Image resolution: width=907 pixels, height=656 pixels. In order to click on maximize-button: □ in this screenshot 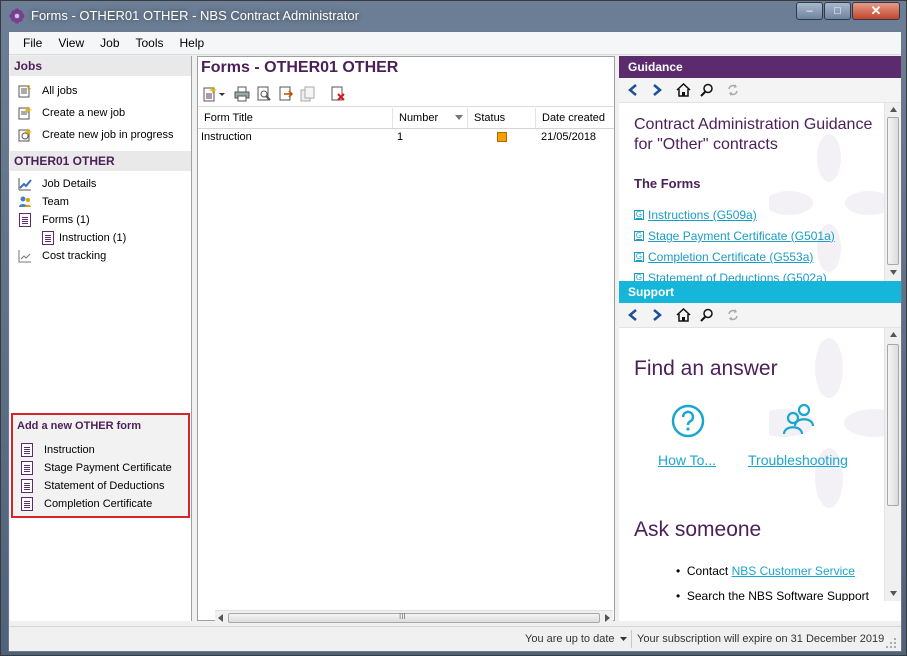, I will do `click(837, 11)`.